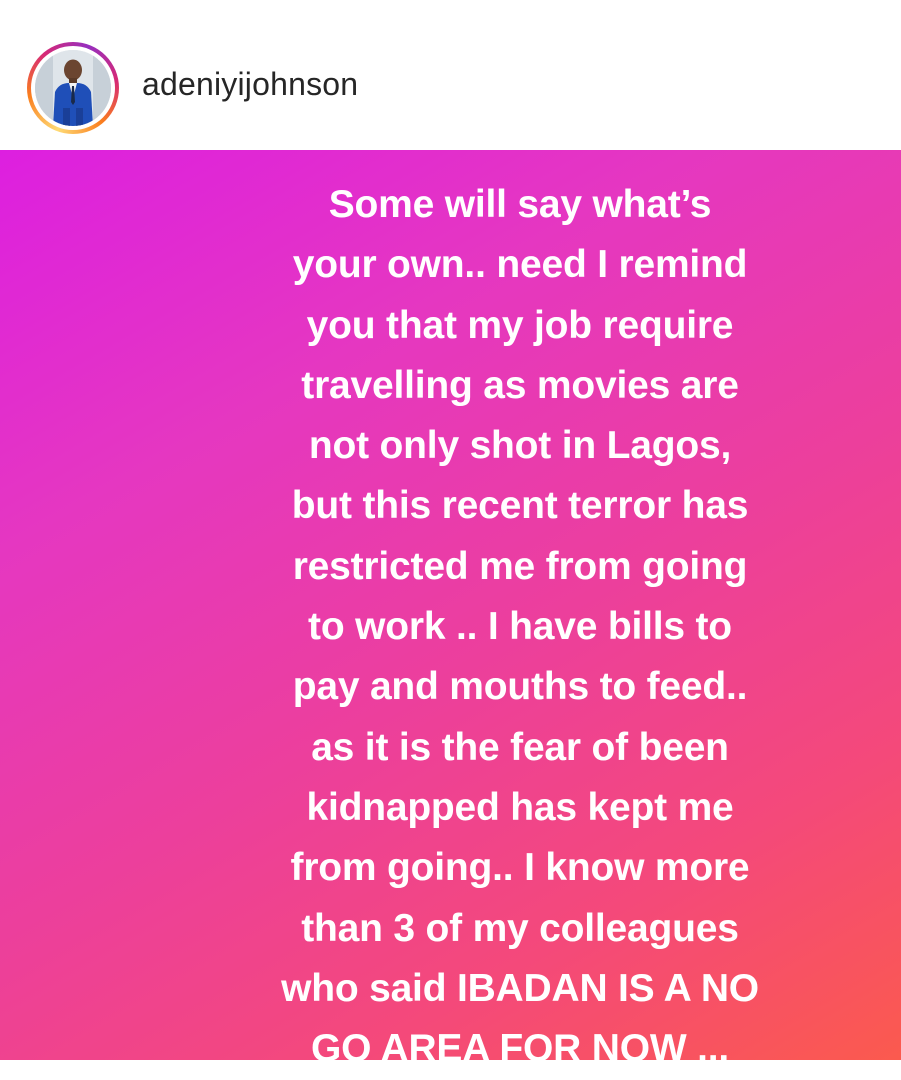 Image resolution: width=901 pixels, height=1080 pixels. Describe the element at coordinates (520, 747) in the screenshot. I see `story-text-line: as it is the fear of been` at that location.